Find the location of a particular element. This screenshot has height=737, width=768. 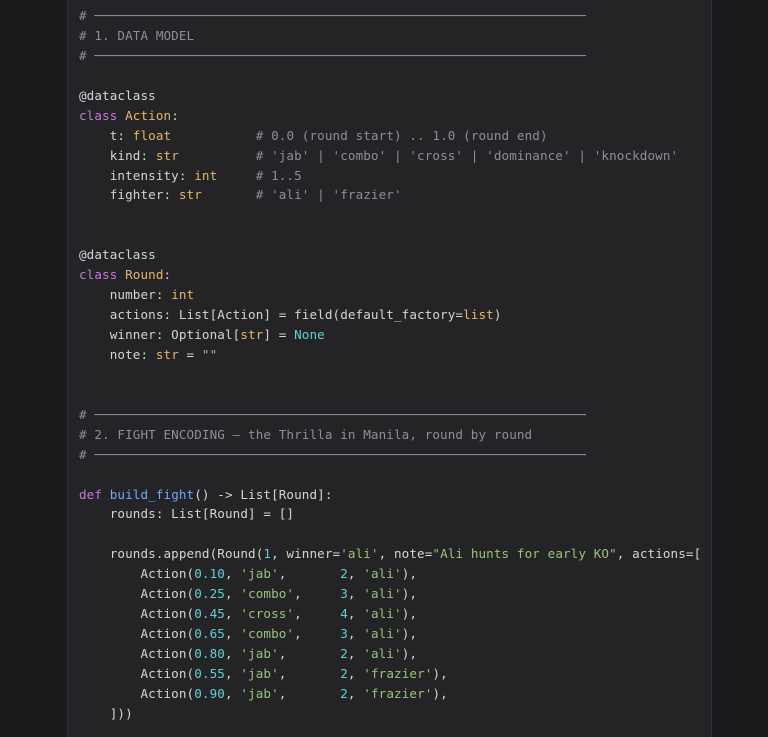

code-token: intensity: is located at coordinates (137, 175).